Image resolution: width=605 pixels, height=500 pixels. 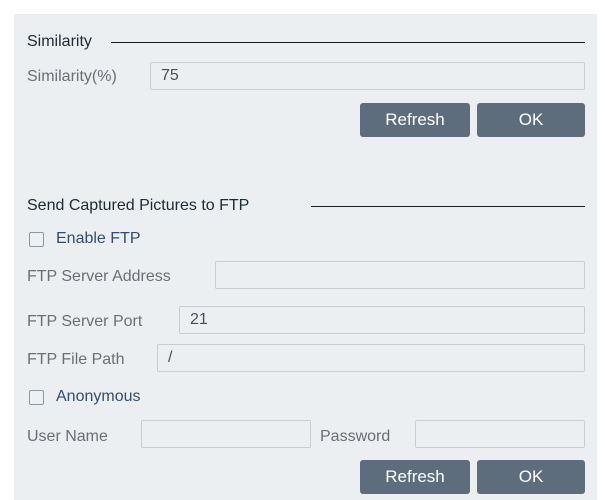 I want to click on ftp-section-divider, so click(x=448, y=206).